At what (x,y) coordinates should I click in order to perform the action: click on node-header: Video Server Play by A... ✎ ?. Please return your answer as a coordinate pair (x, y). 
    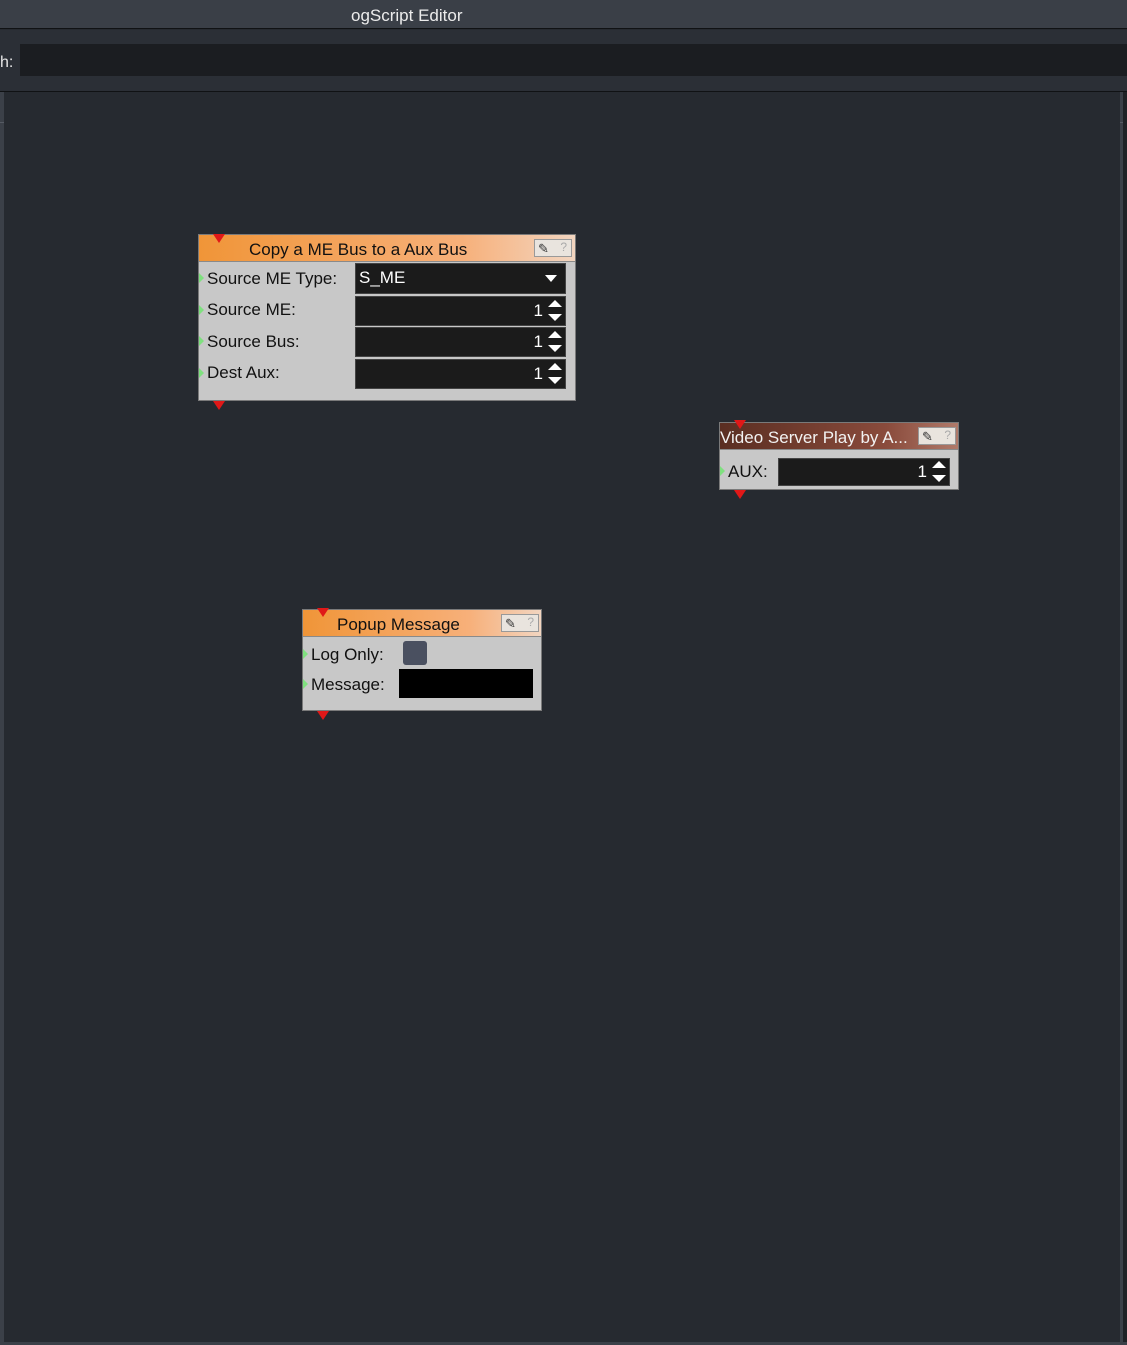
    Looking at the image, I should click on (839, 436).